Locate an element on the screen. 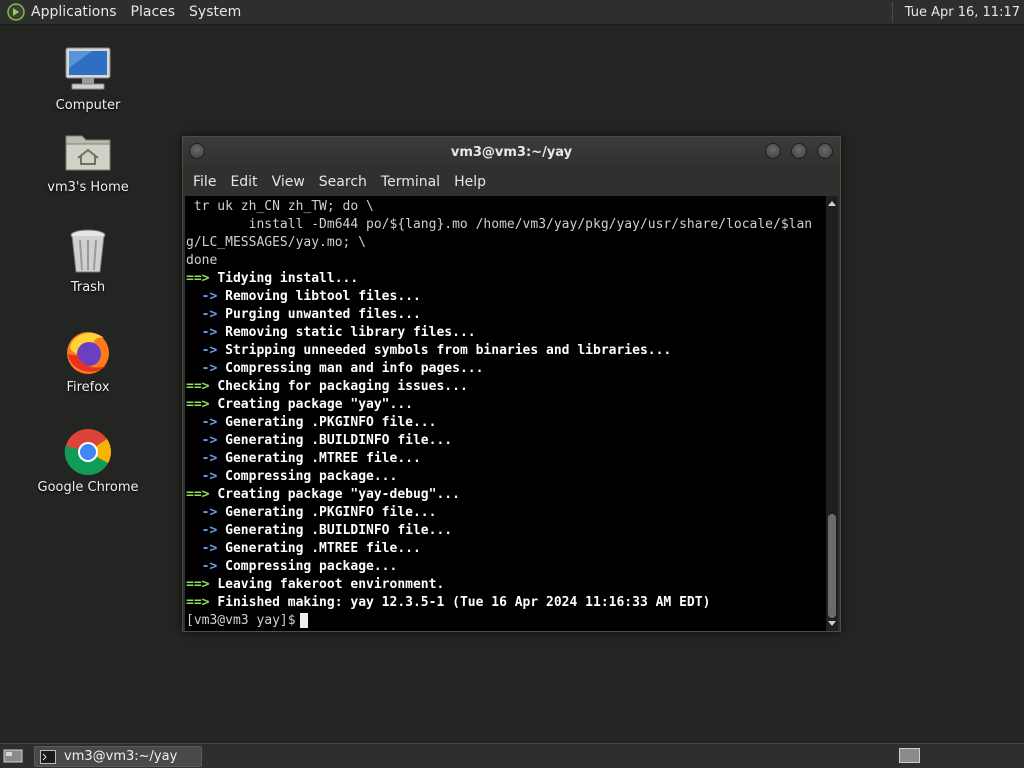  workspace-switcher is located at coordinates (909, 755).